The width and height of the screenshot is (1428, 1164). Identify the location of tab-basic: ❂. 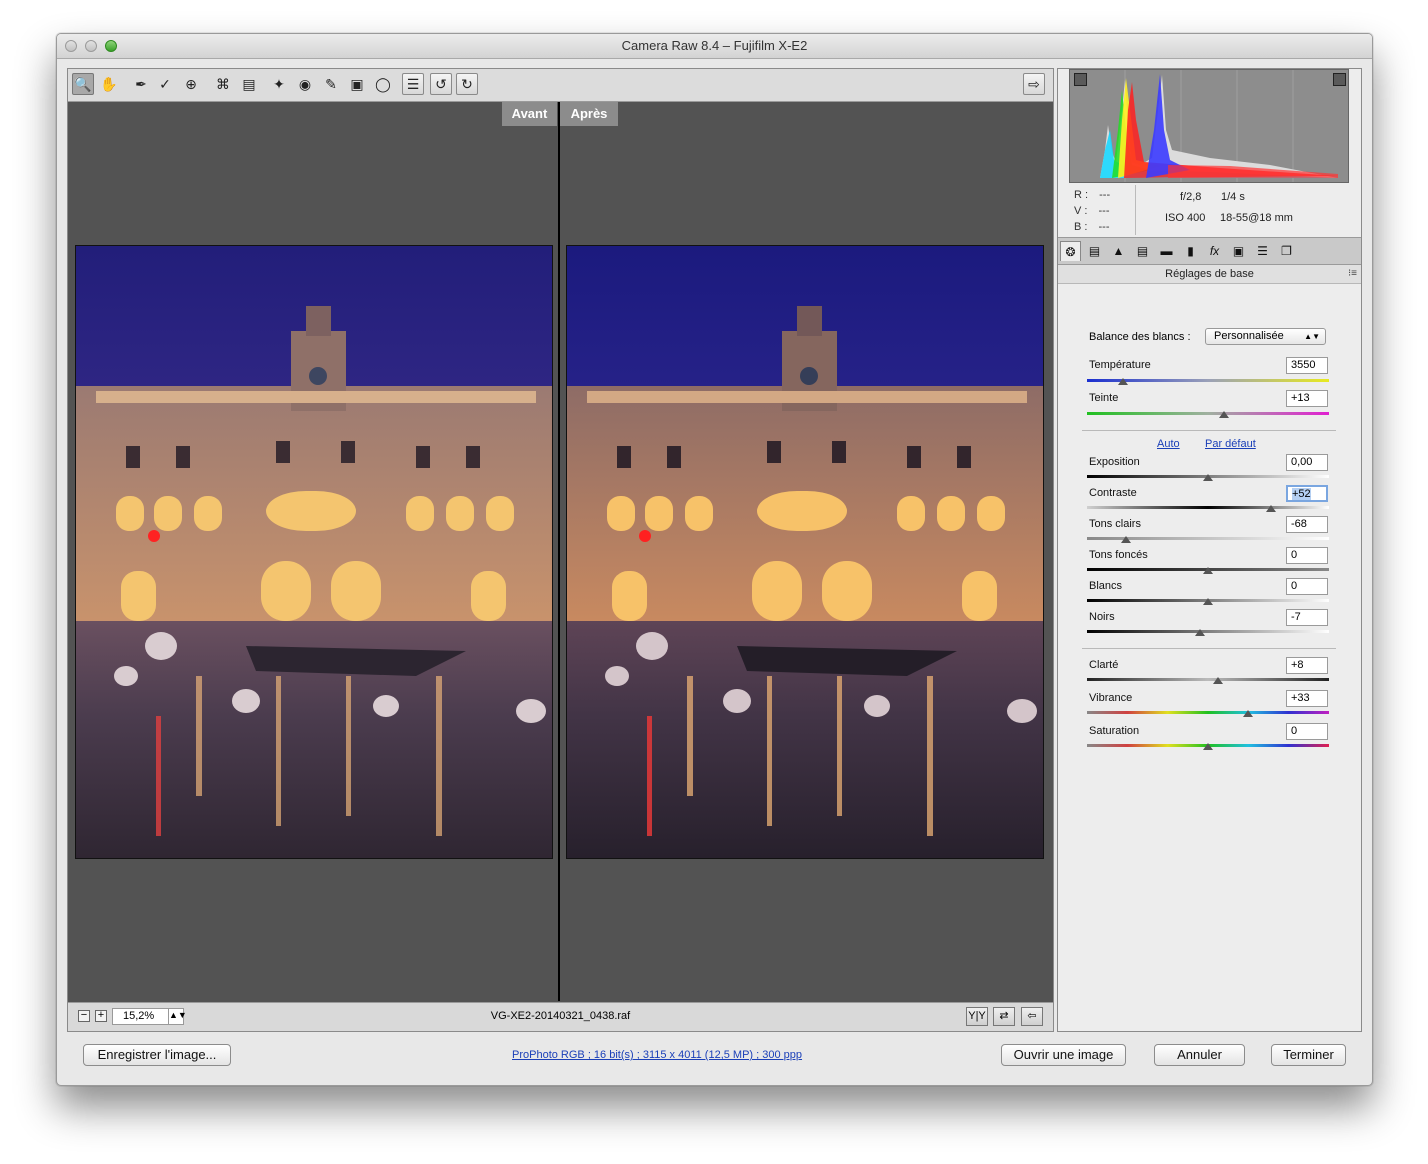
(1070, 251).